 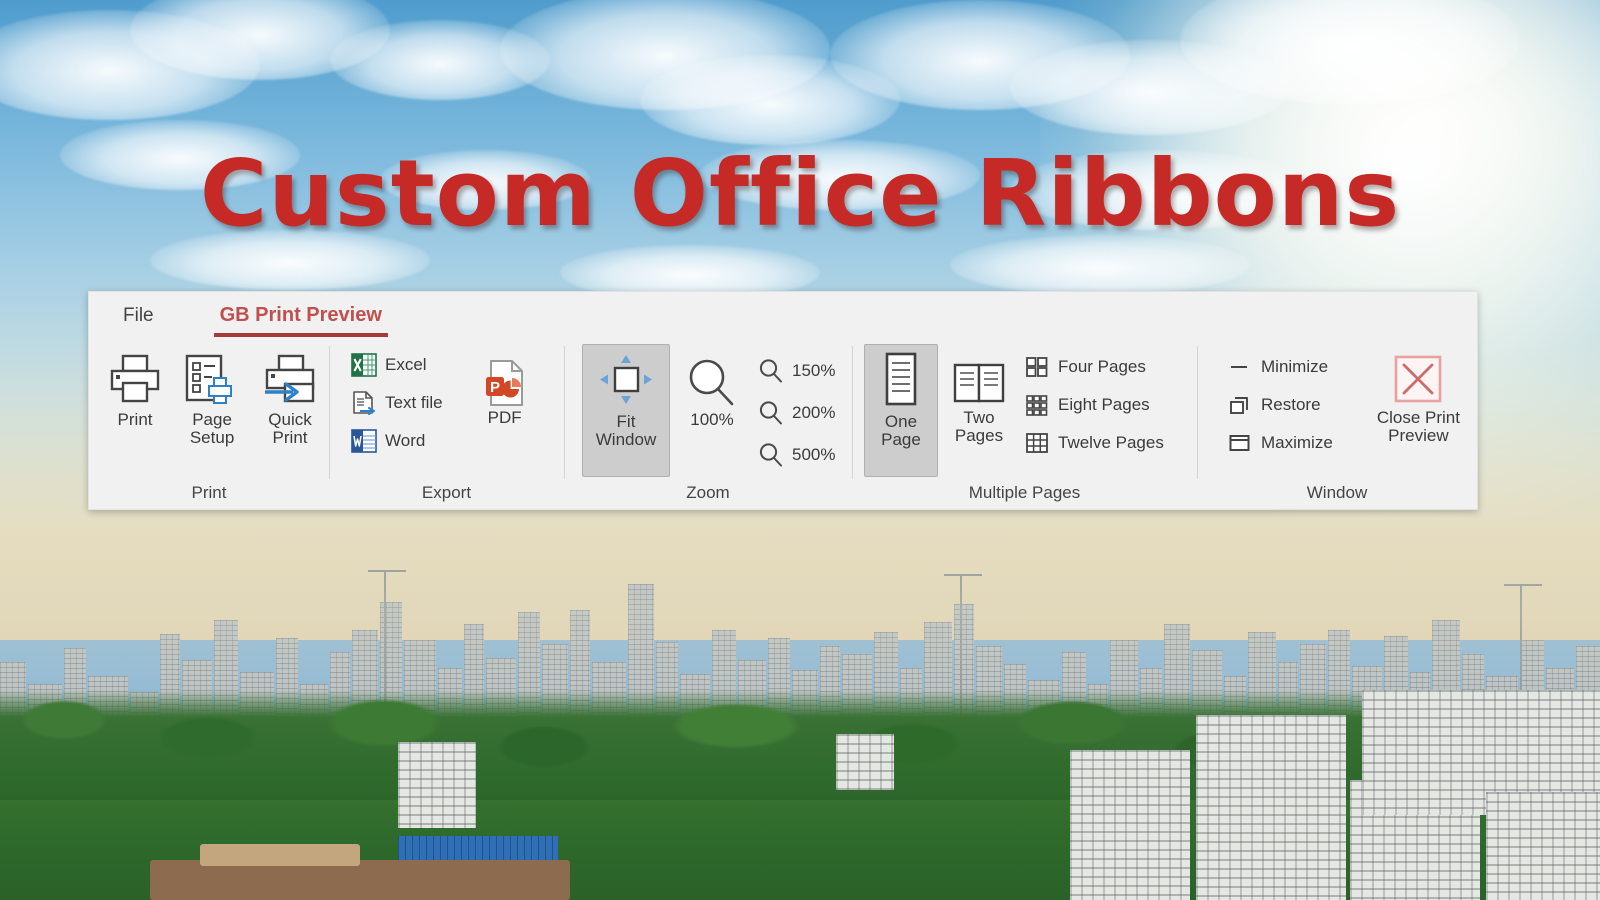 I want to click on maximize-icon, so click(x=1240, y=443).